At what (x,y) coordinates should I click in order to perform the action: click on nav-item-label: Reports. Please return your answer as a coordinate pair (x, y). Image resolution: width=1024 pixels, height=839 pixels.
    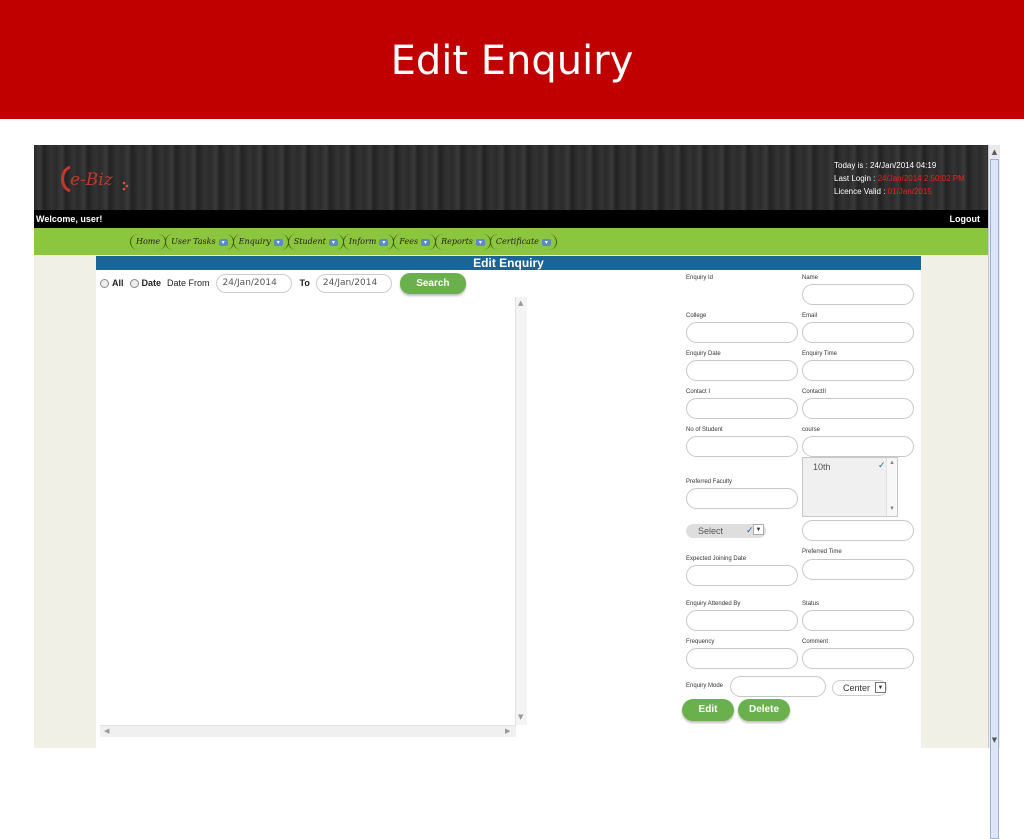
    Looking at the image, I should click on (457, 241).